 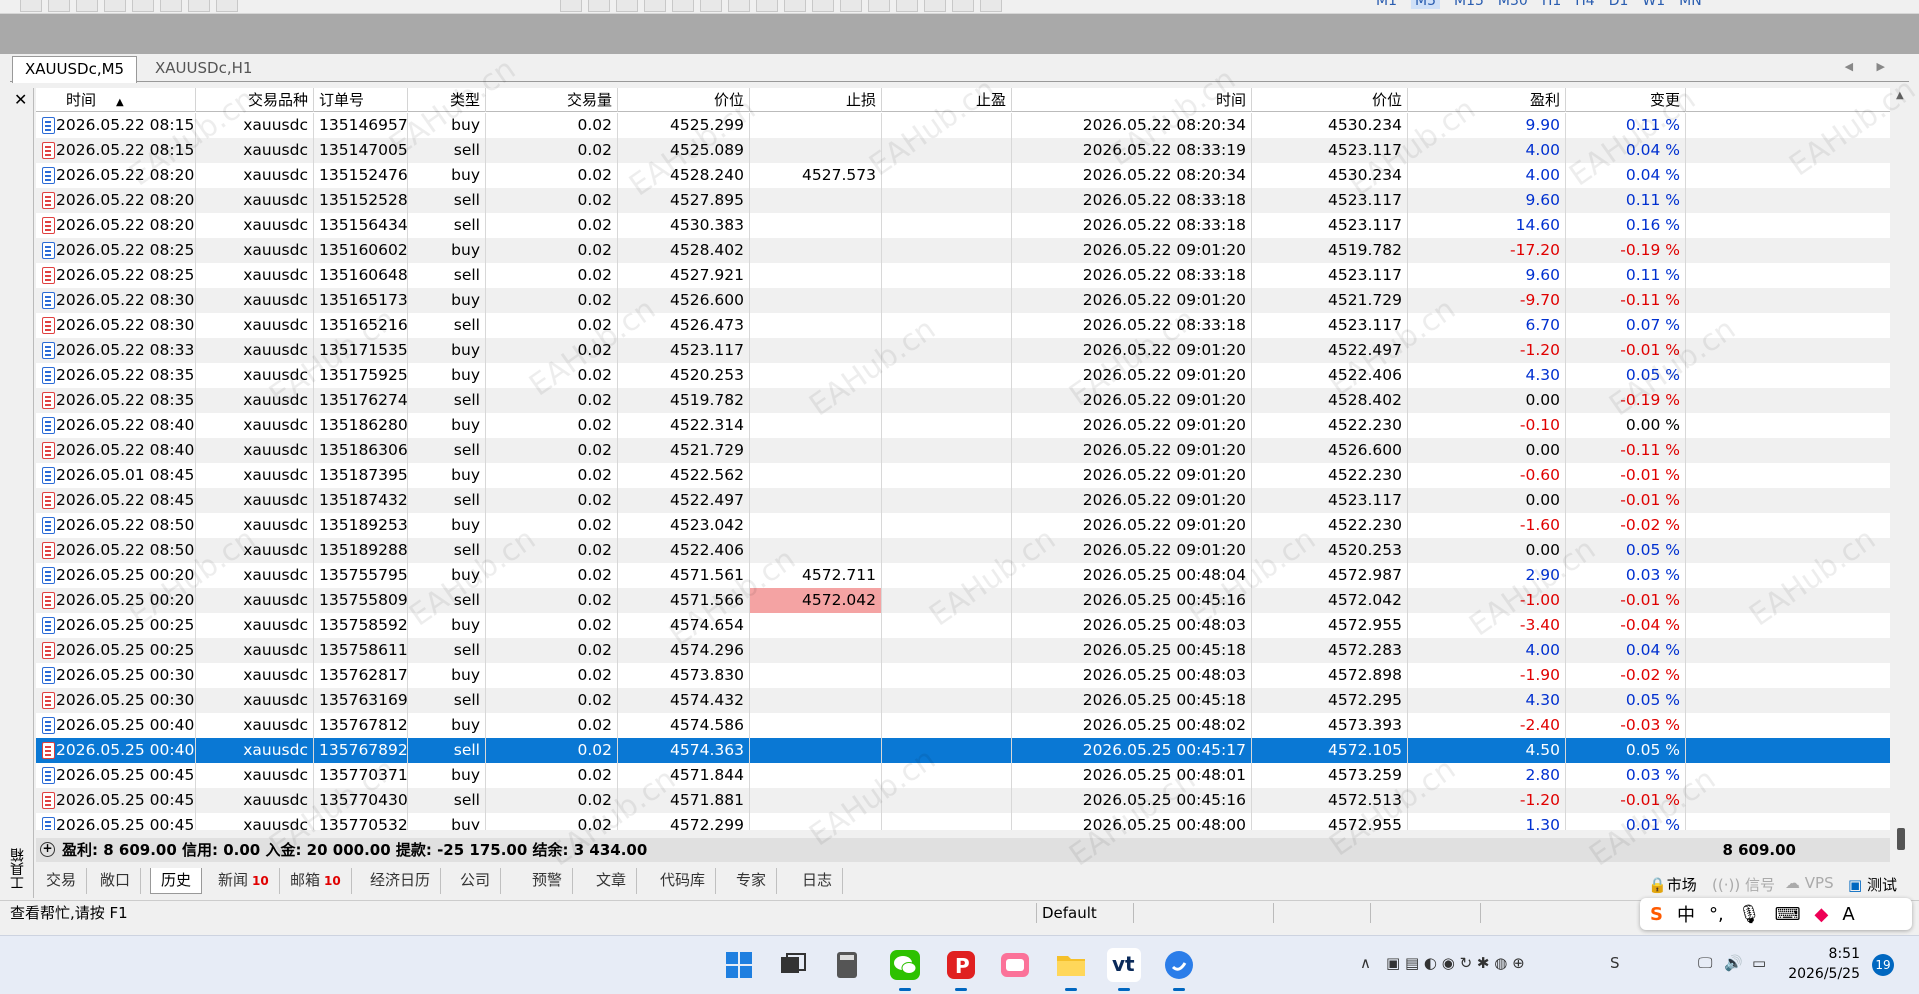 What do you see at coordinates (1822, 914) in the screenshot?
I see `skin-icon: ◆` at bounding box center [1822, 914].